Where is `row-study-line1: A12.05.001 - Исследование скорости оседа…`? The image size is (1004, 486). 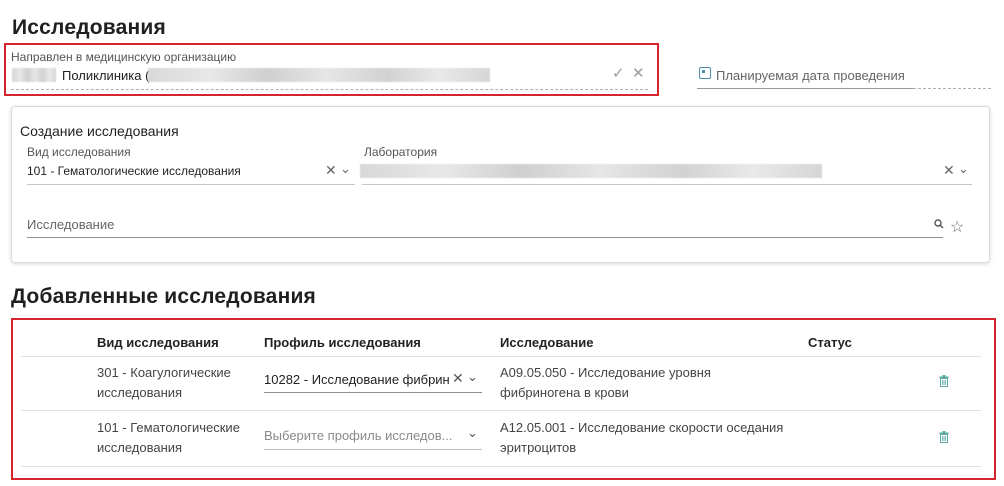
row-study-line1: A12.05.001 - Исследование скорости оседа… is located at coordinates (642, 427).